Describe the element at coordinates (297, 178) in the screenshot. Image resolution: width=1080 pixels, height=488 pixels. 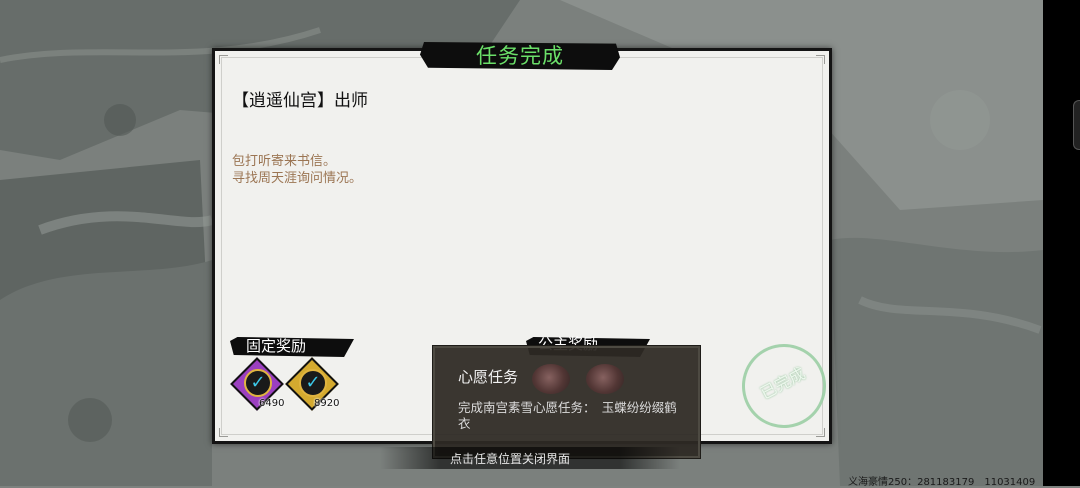
I see `description-line: 寻找周天涯询问情况。` at that location.